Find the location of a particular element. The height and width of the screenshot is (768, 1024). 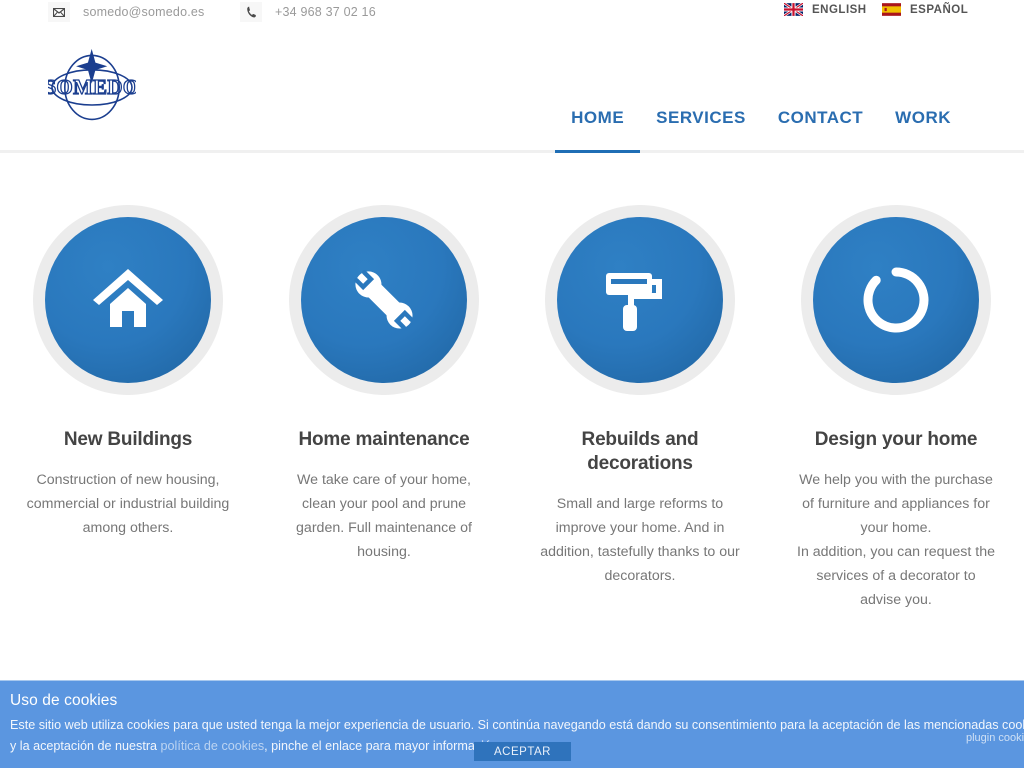

circle-ring-icon is located at coordinates (896, 300).